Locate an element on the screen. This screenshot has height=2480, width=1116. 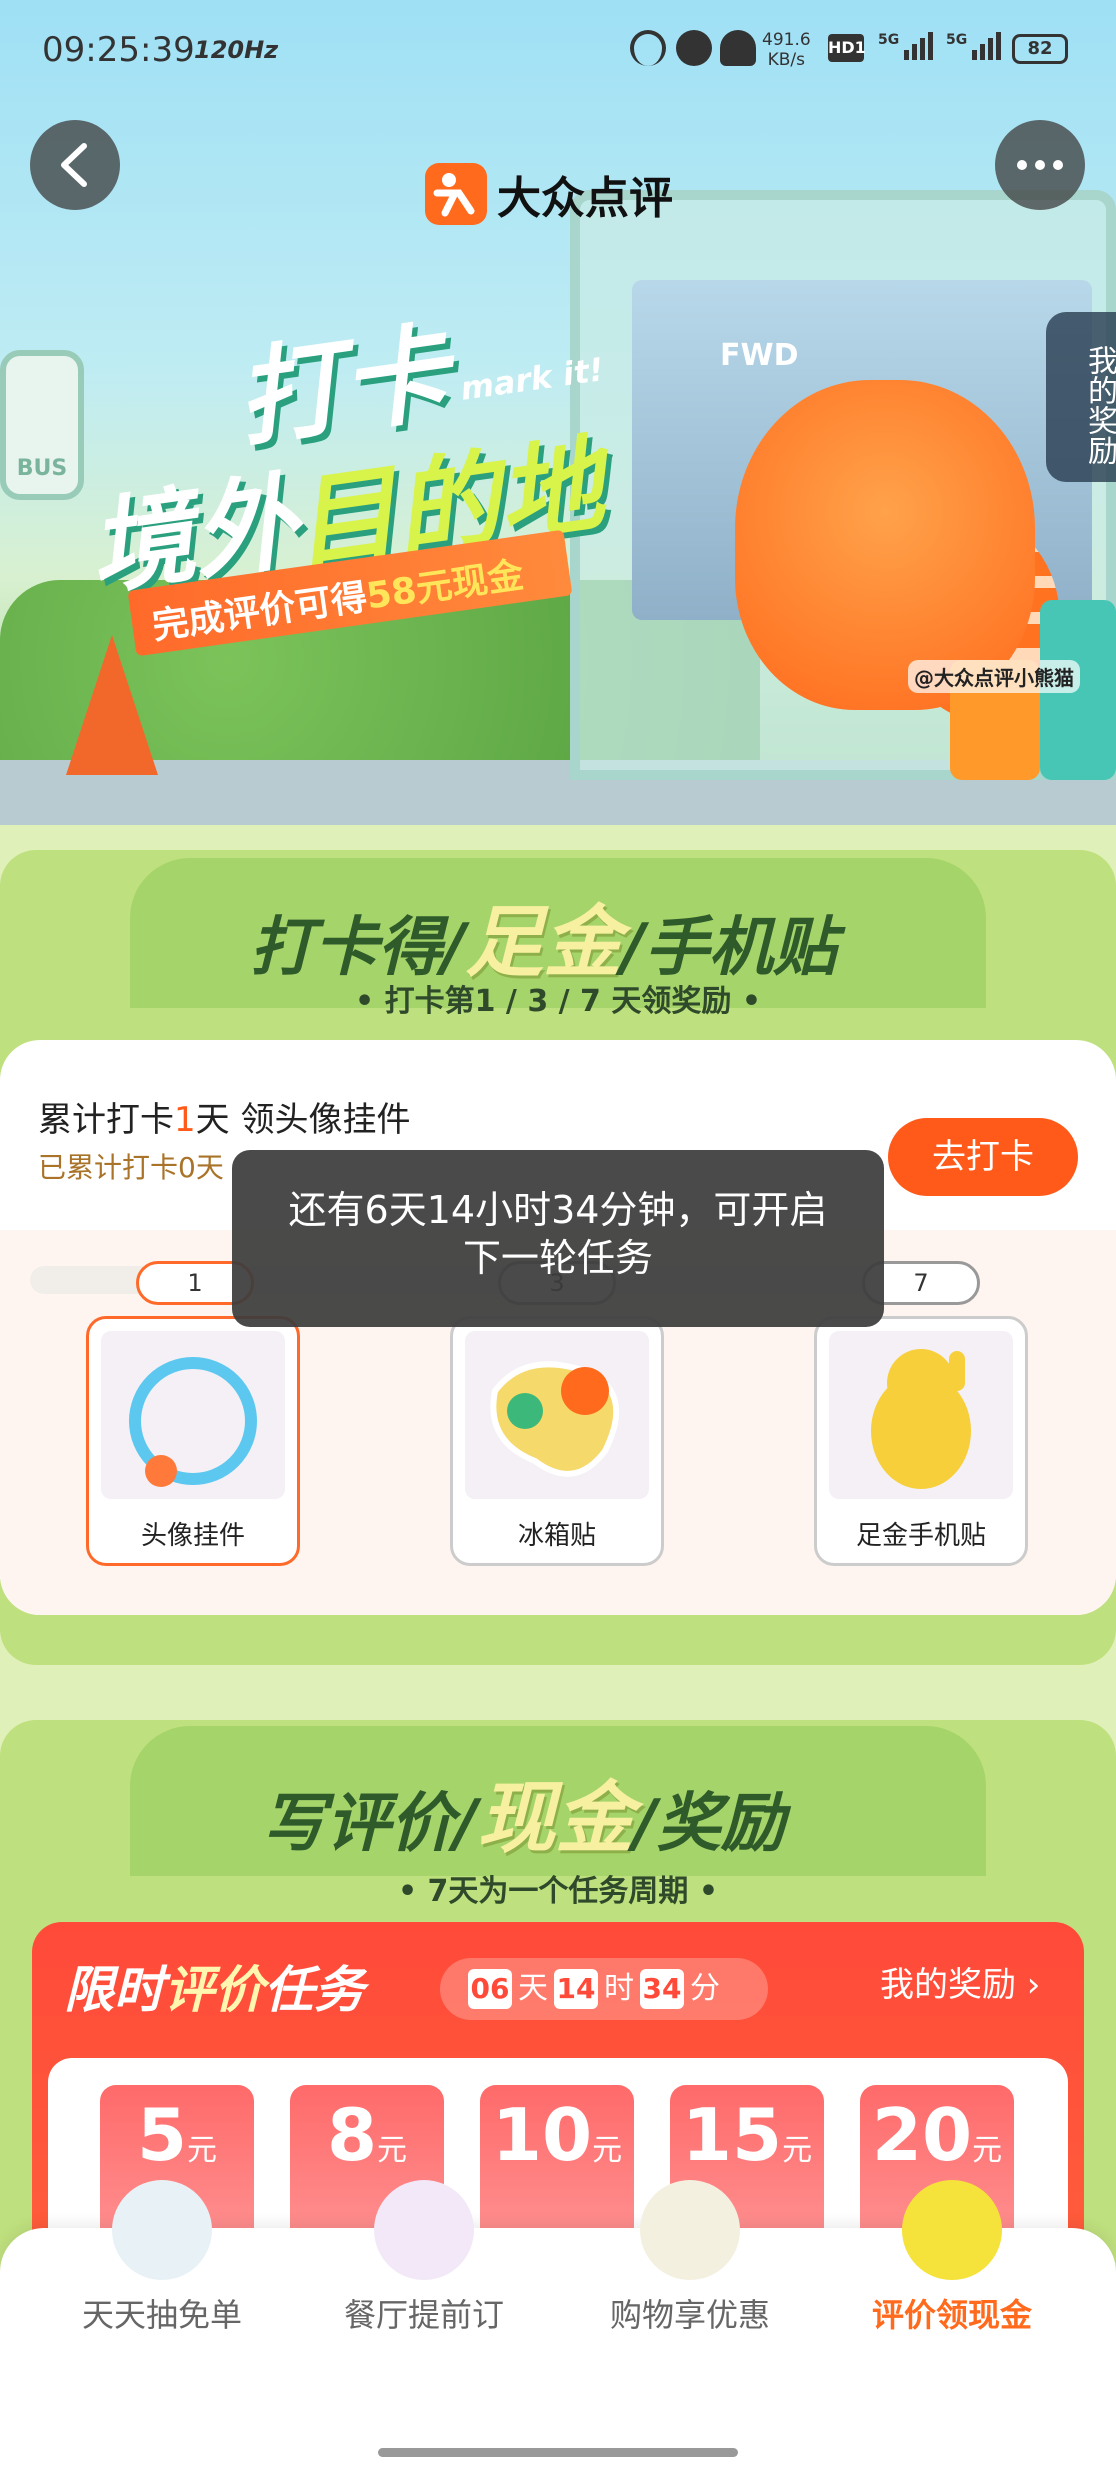
signal-icon-sim1: 5G is located at coordinates (907, 49).